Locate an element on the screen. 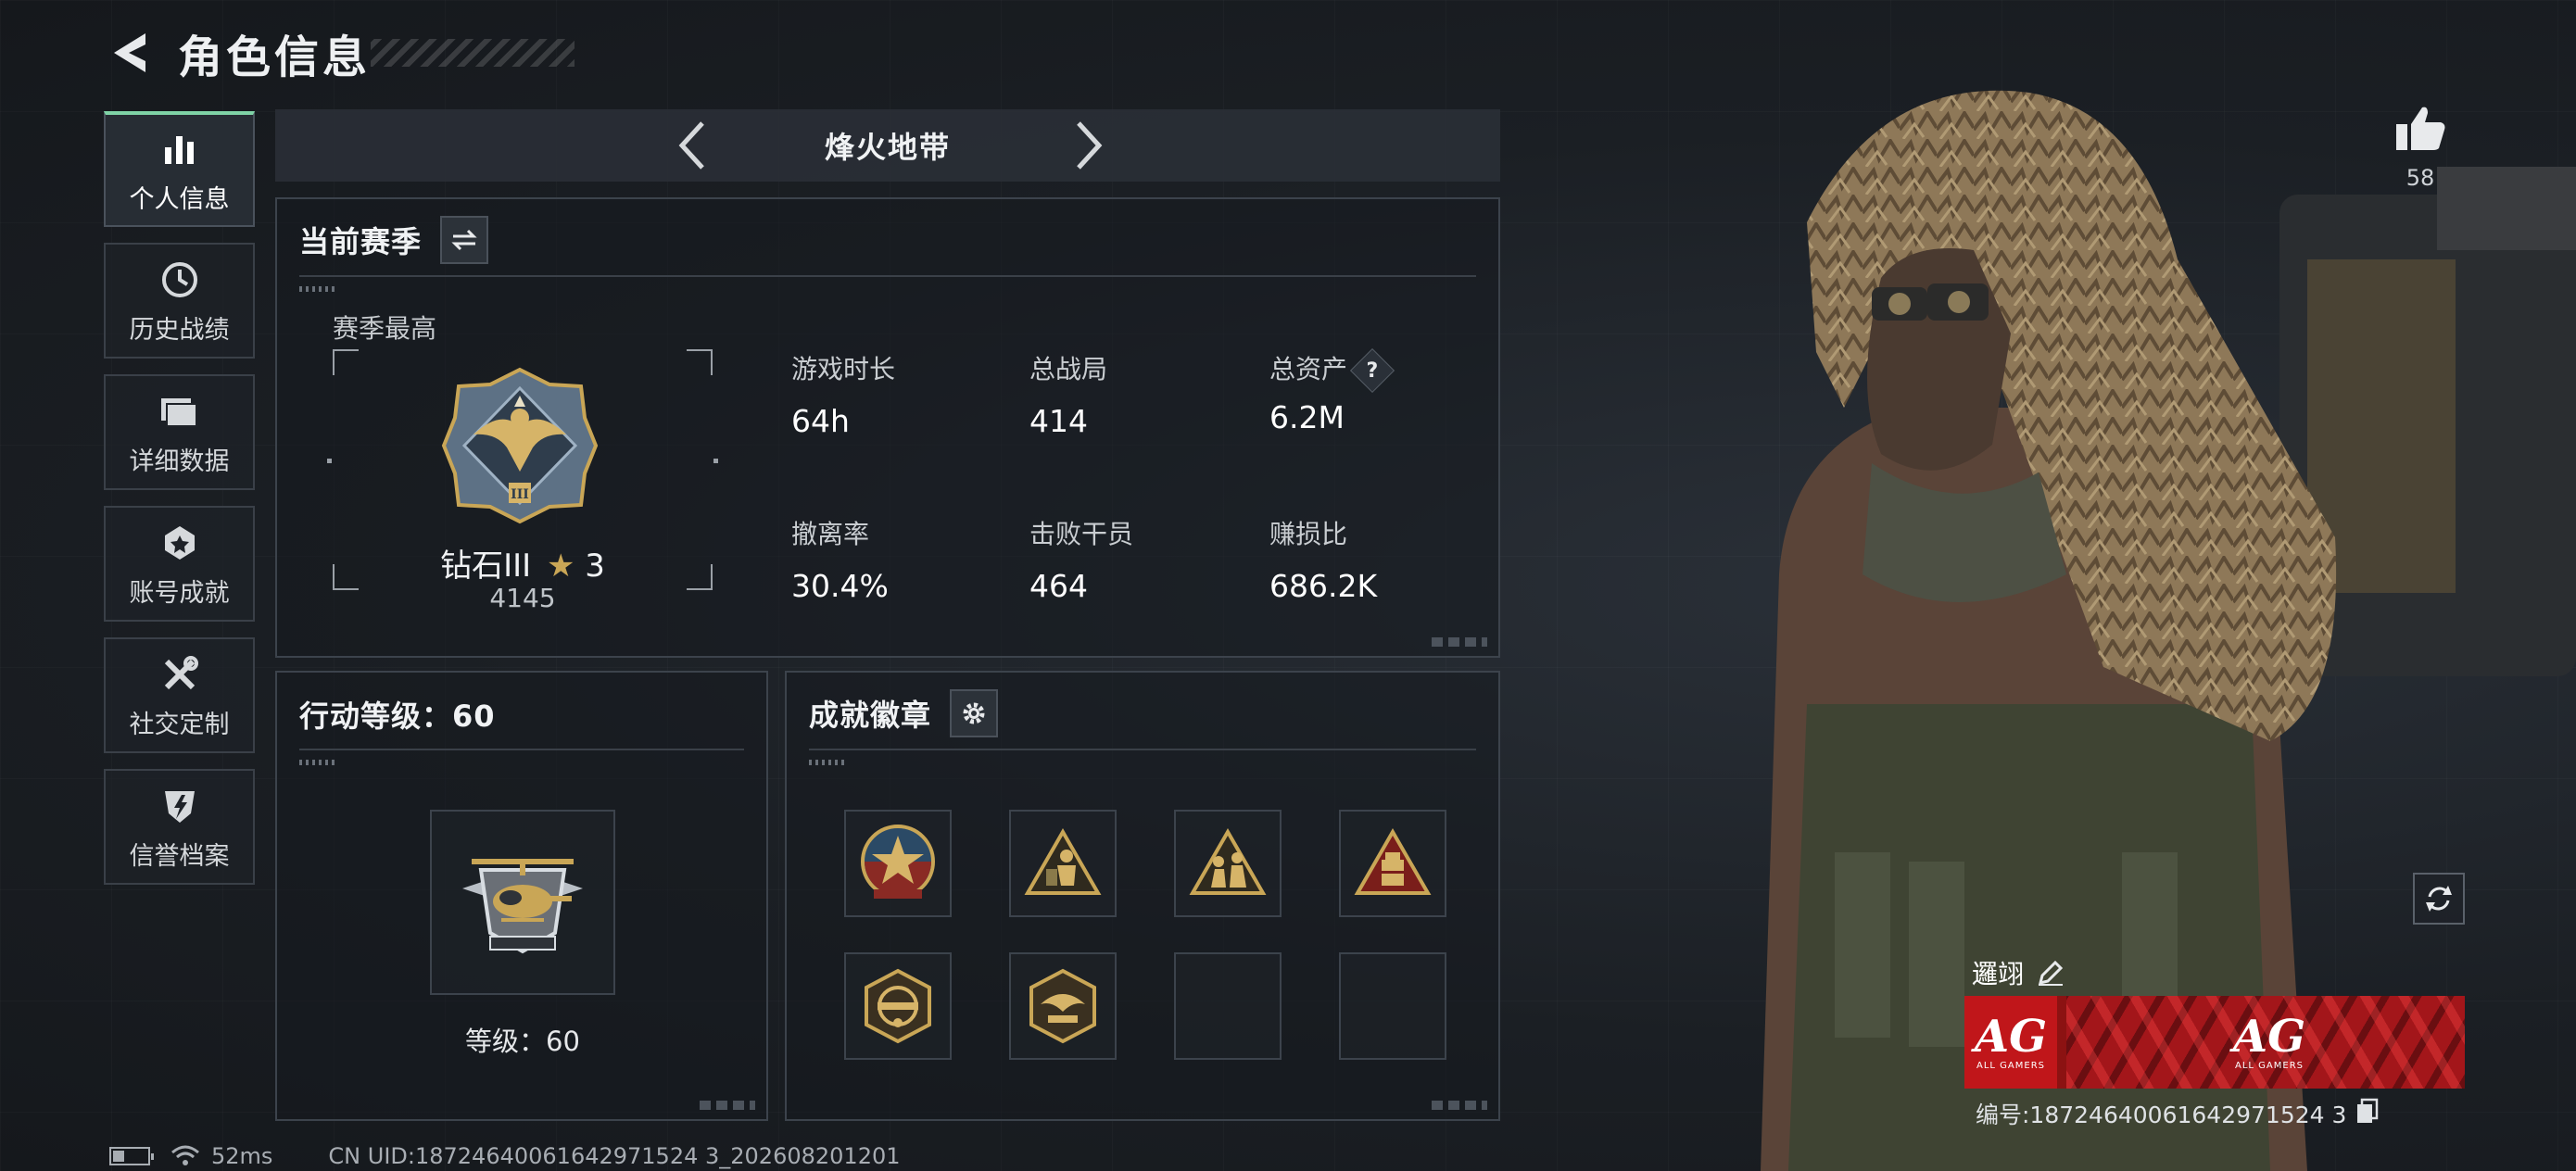 Image resolution: width=2576 pixels, height=1171 pixels. crest-emblem-badge-icon is located at coordinates (1062, 1006).